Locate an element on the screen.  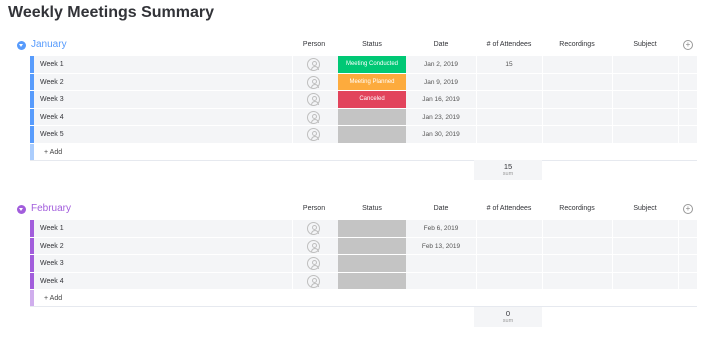
table-row: Week 1 Feb 6, 2019 is located at coordinates (363, 229).